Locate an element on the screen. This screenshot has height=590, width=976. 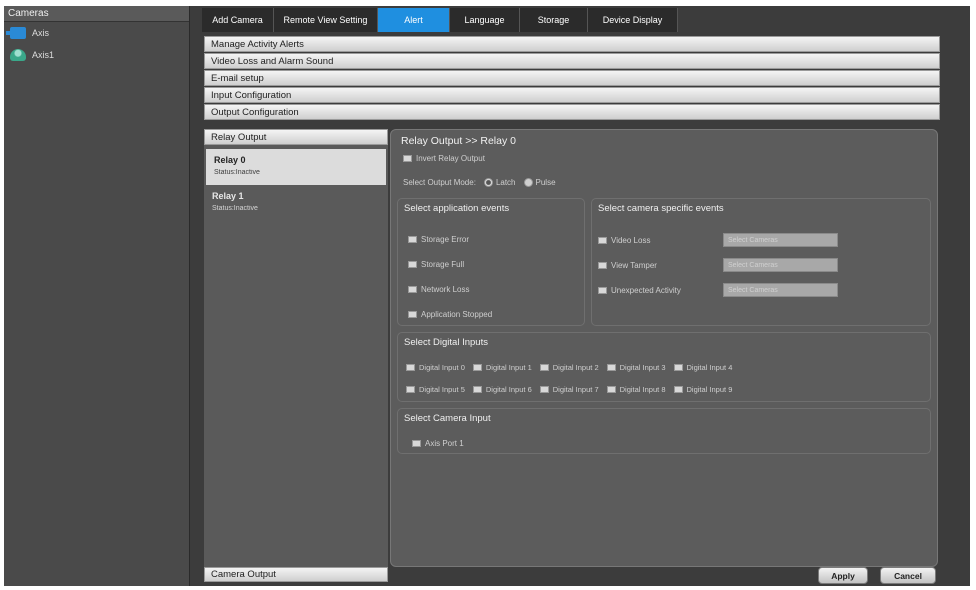
camera-event-label: Unexpected Activity is located at coordinates (646, 290).